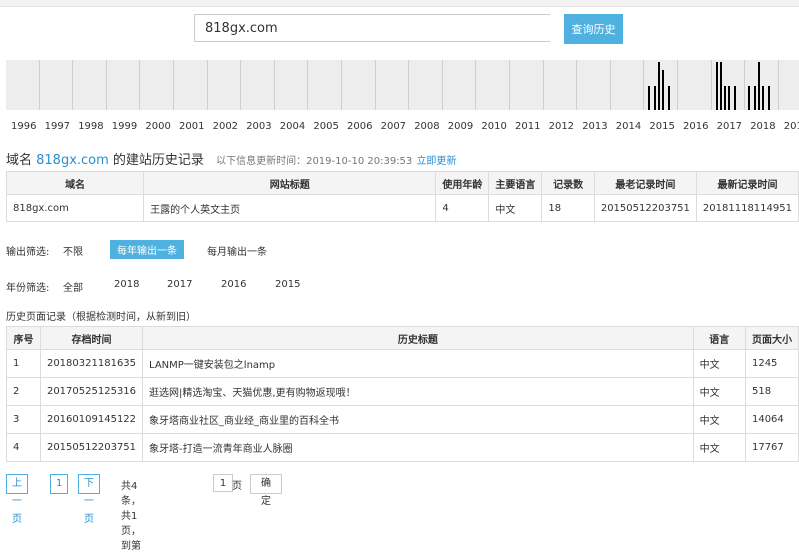  Describe the element at coordinates (126, 284) in the screenshot. I see `year-filter-2018: 2018` at that location.